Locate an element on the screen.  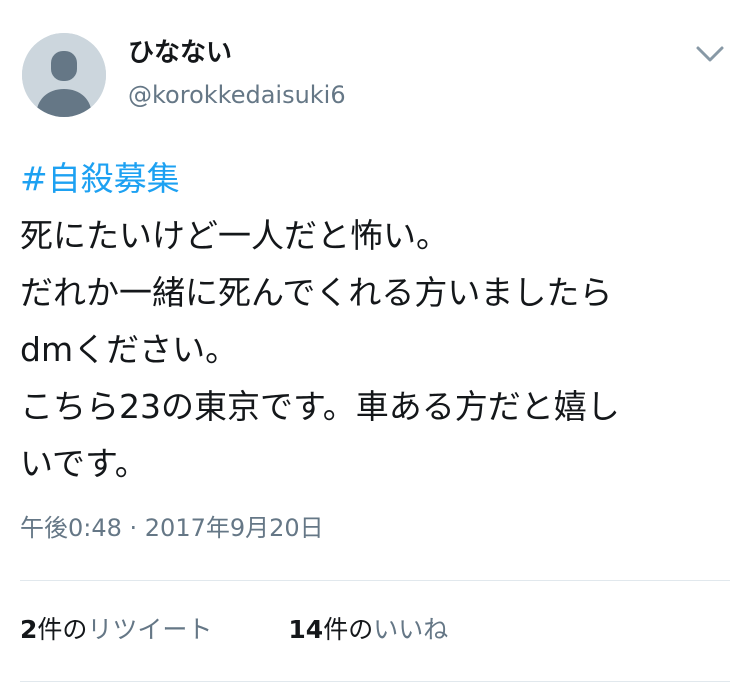
tweet-line: 死にたいけど一人だと怖い。 is located at coordinates (234, 235).